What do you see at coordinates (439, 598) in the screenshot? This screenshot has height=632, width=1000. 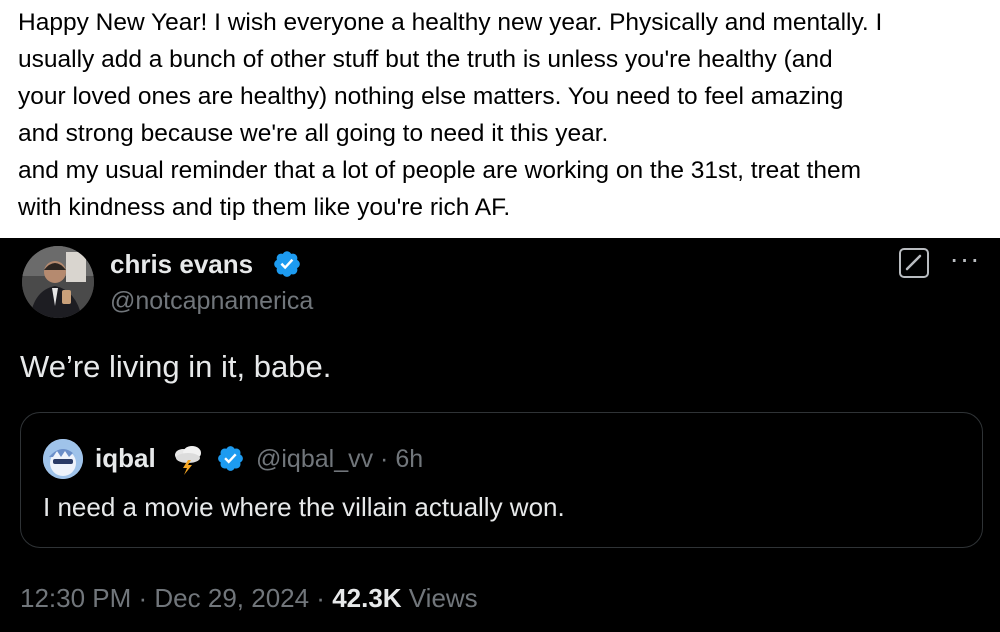 I see `views-label: Views` at bounding box center [439, 598].